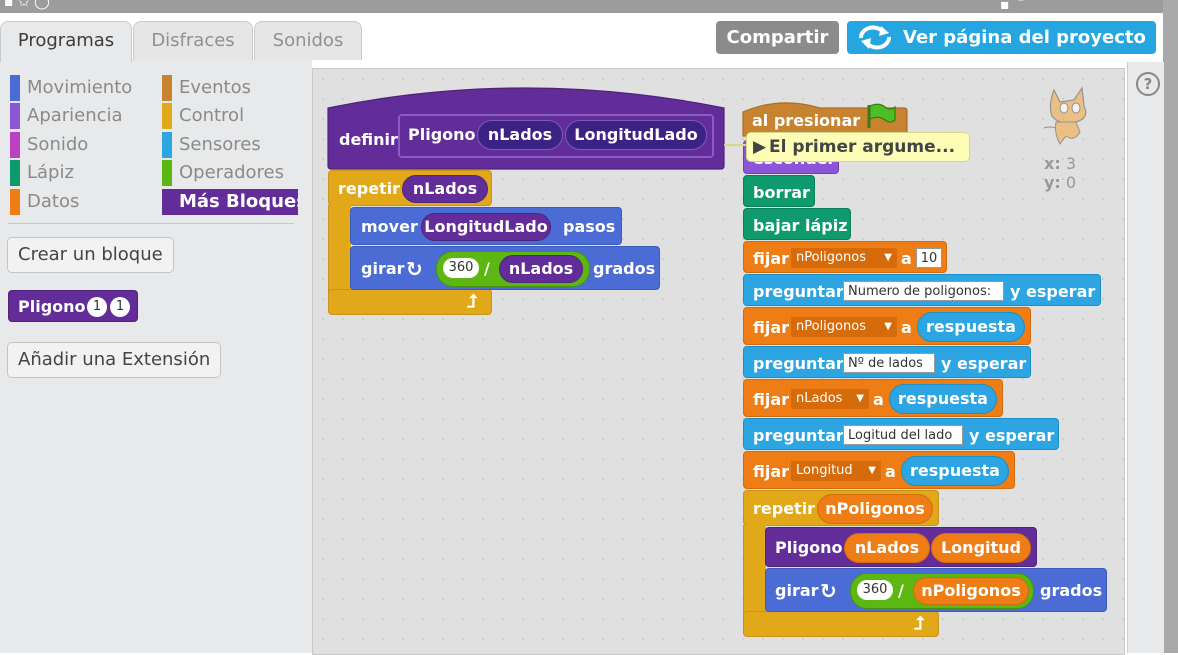 Image resolution: width=1178 pixels, height=655 pixels. I want to click on help-icon: ?, so click(1148, 84).